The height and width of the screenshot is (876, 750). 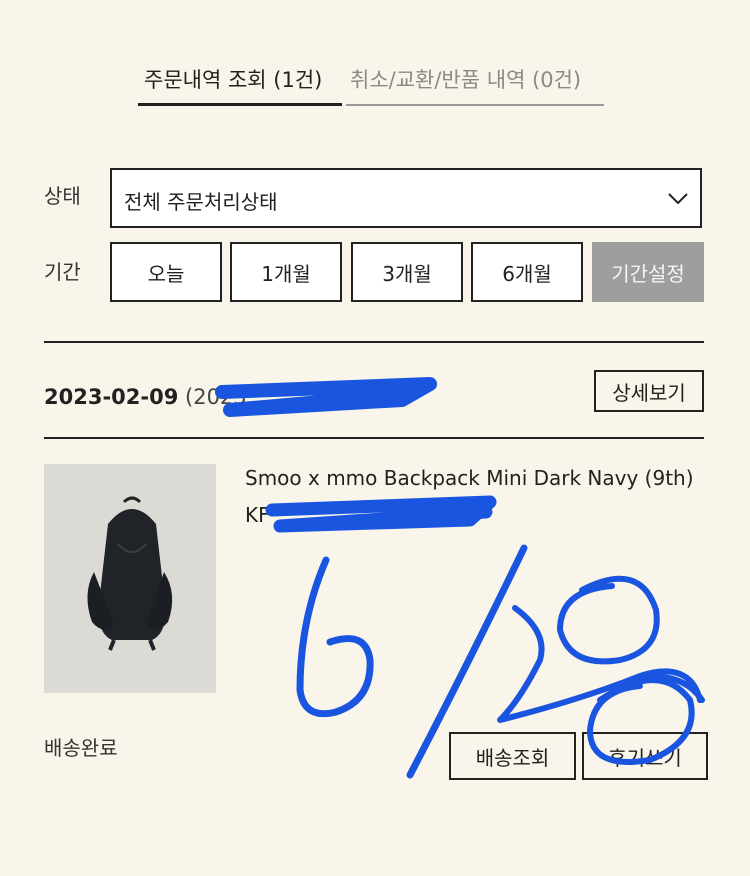 What do you see at coordinates (407, 272) in the screenshot?
I see `period-3-months-button: 3개월` at bounding box center [407, 272].